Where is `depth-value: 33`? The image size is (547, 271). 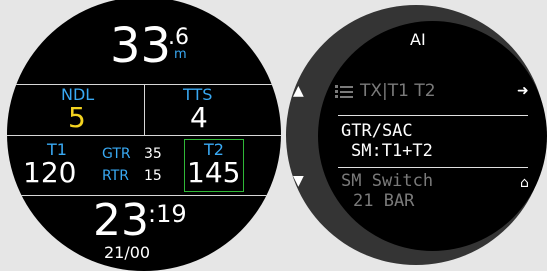 depth-value: 33 is located at coordinates (141, 46).